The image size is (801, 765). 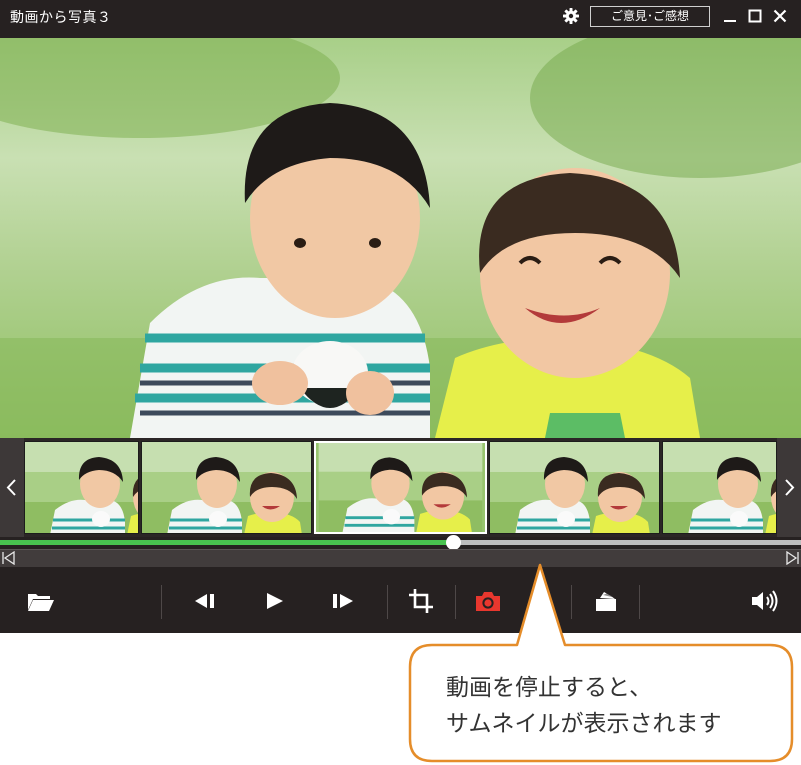 I want to click on playback-toolbar, so click(x=400, y=601).